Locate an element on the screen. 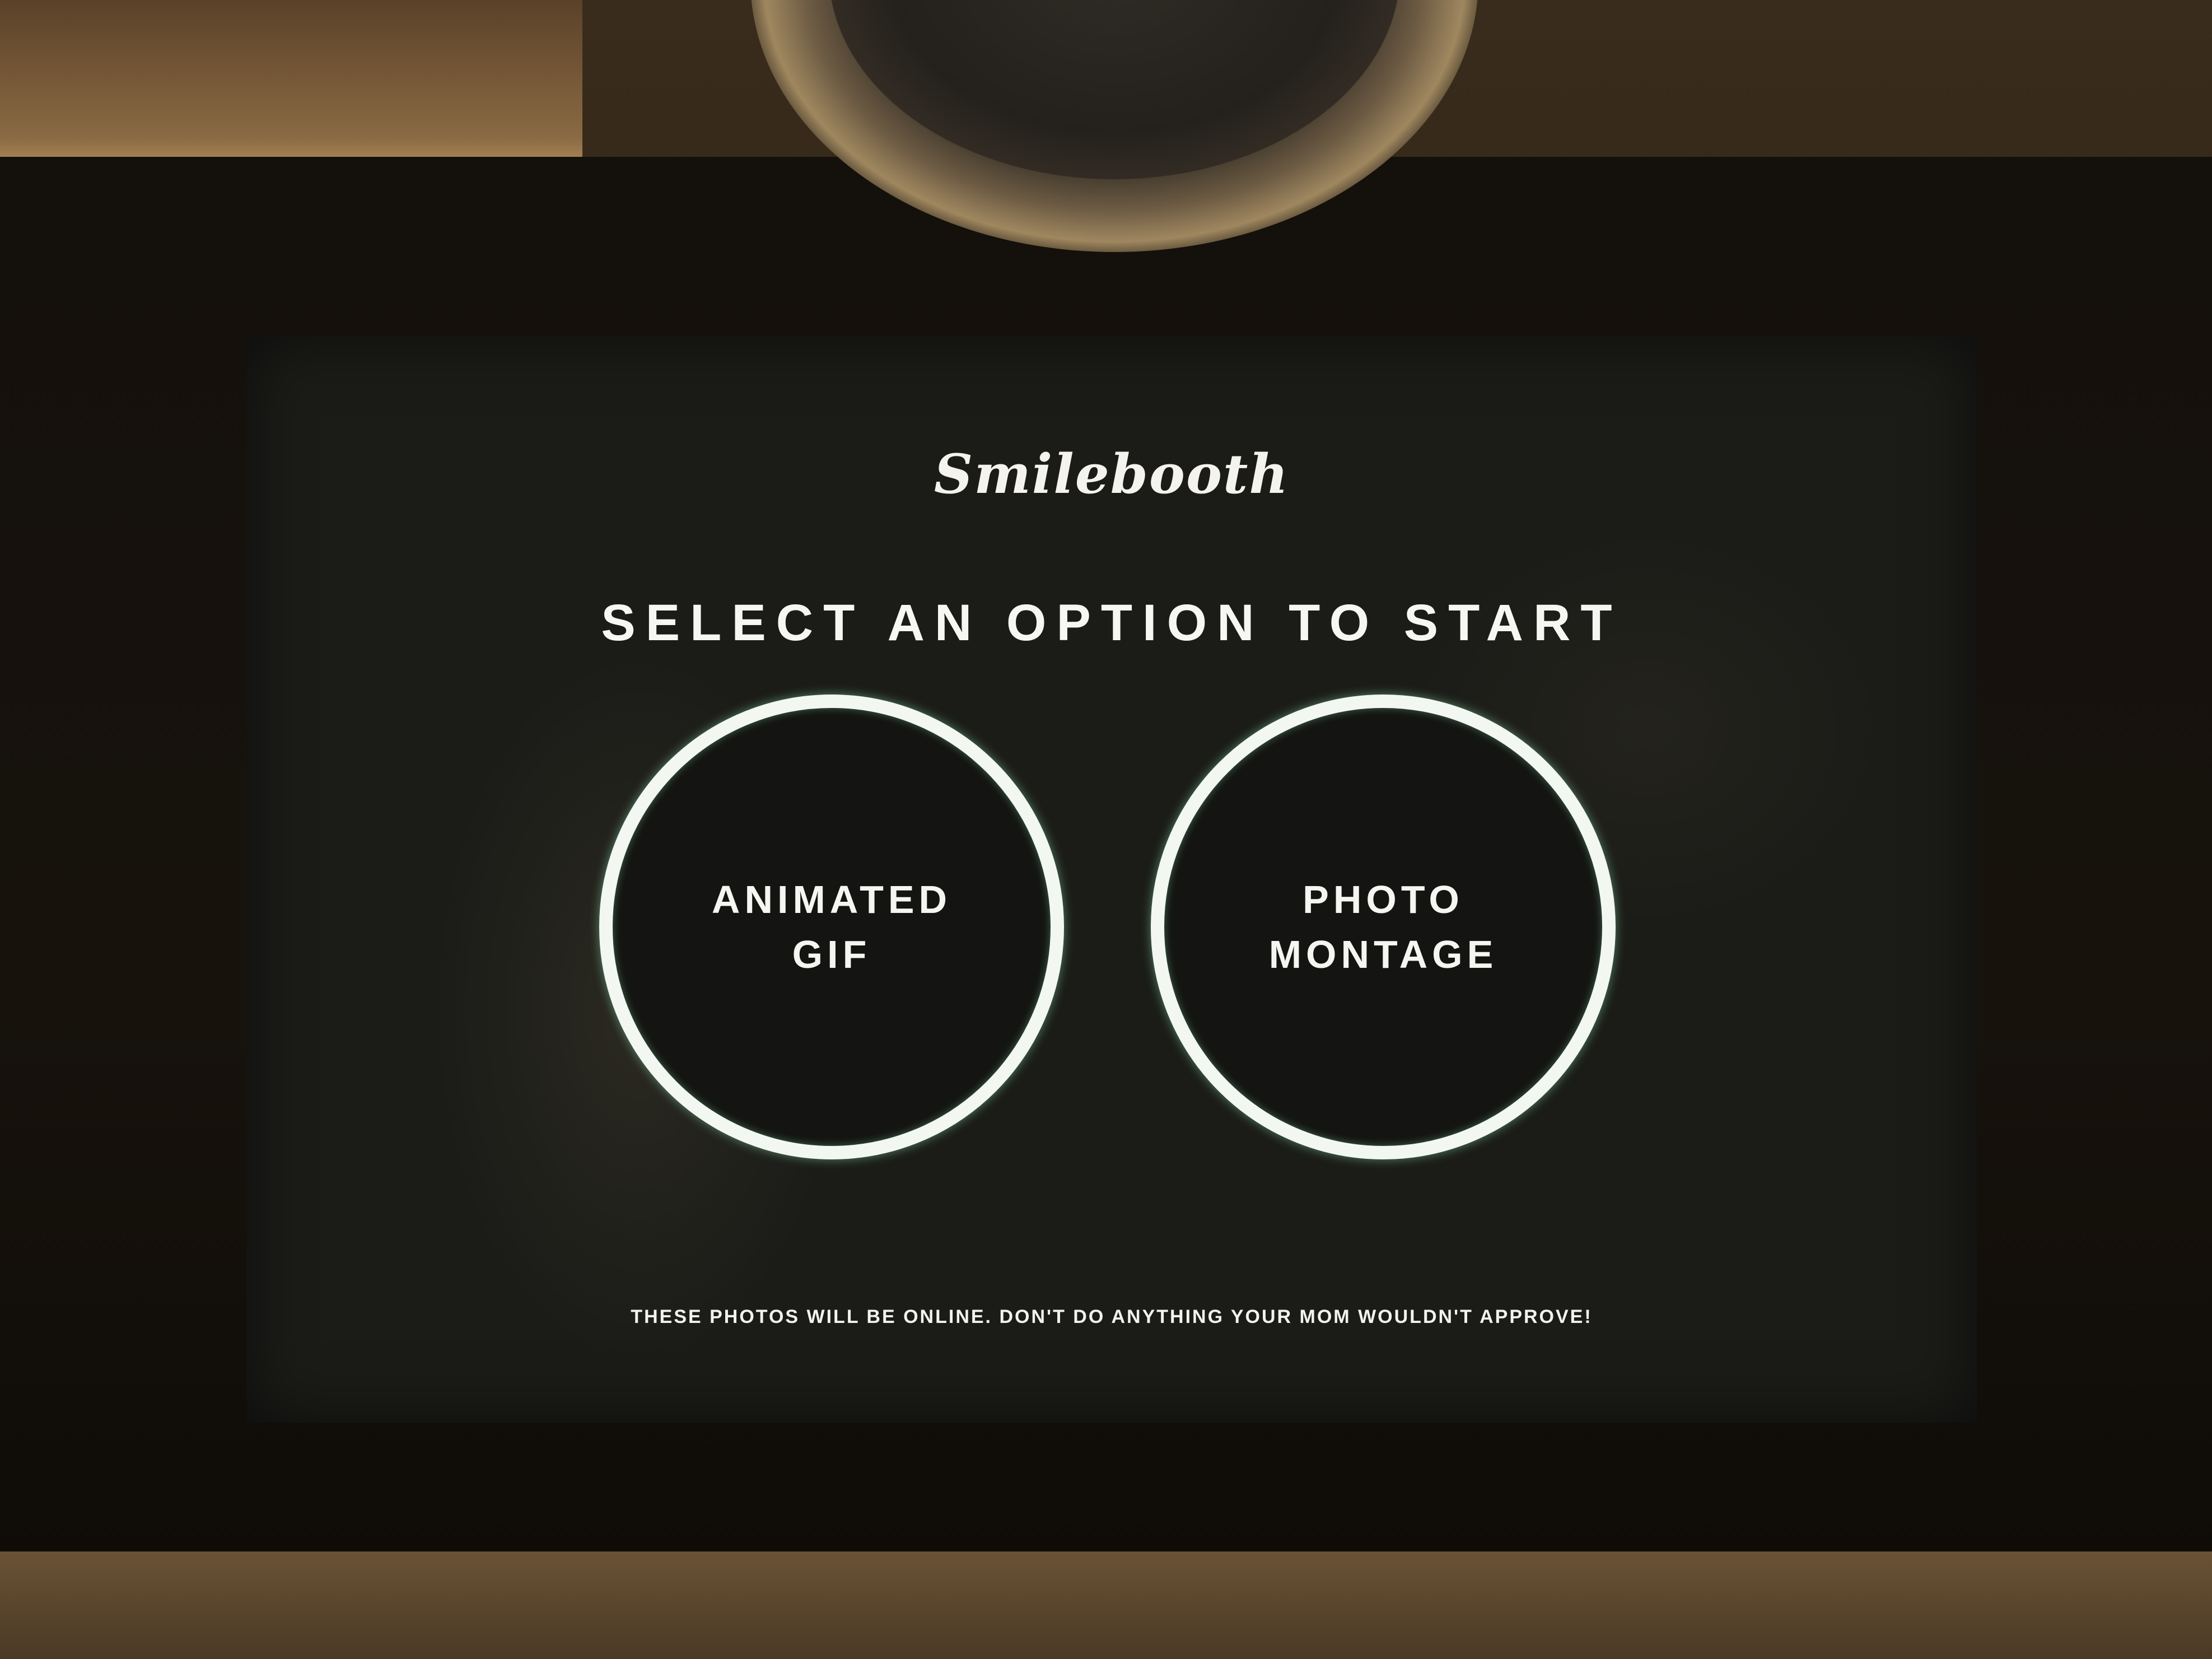 This screenshot has width=2212, height=1659. wall-light is located at coordinates (291, 81).